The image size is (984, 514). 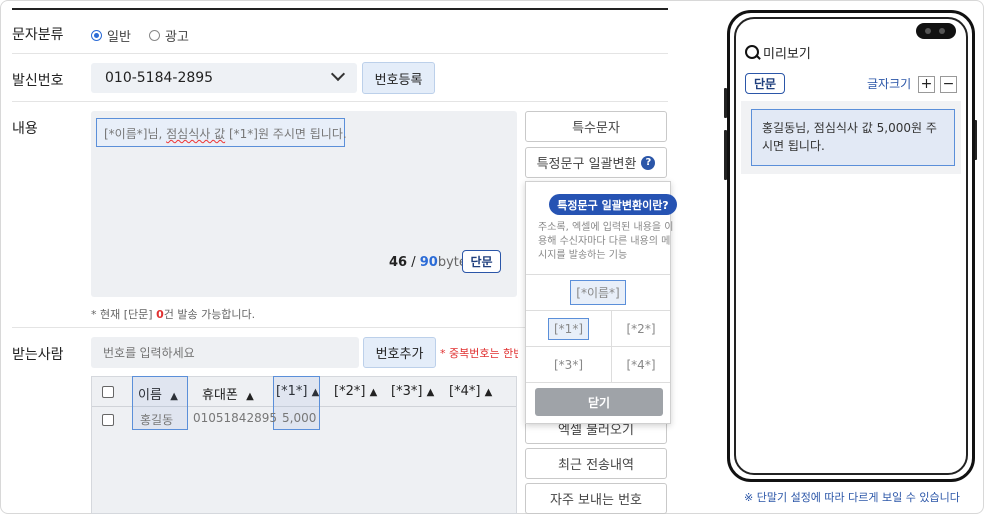 What do you see at coordinates (889, 84) in the screenshot?
I see `font-size-label: 글자크기` at bounding box center [889, 84].